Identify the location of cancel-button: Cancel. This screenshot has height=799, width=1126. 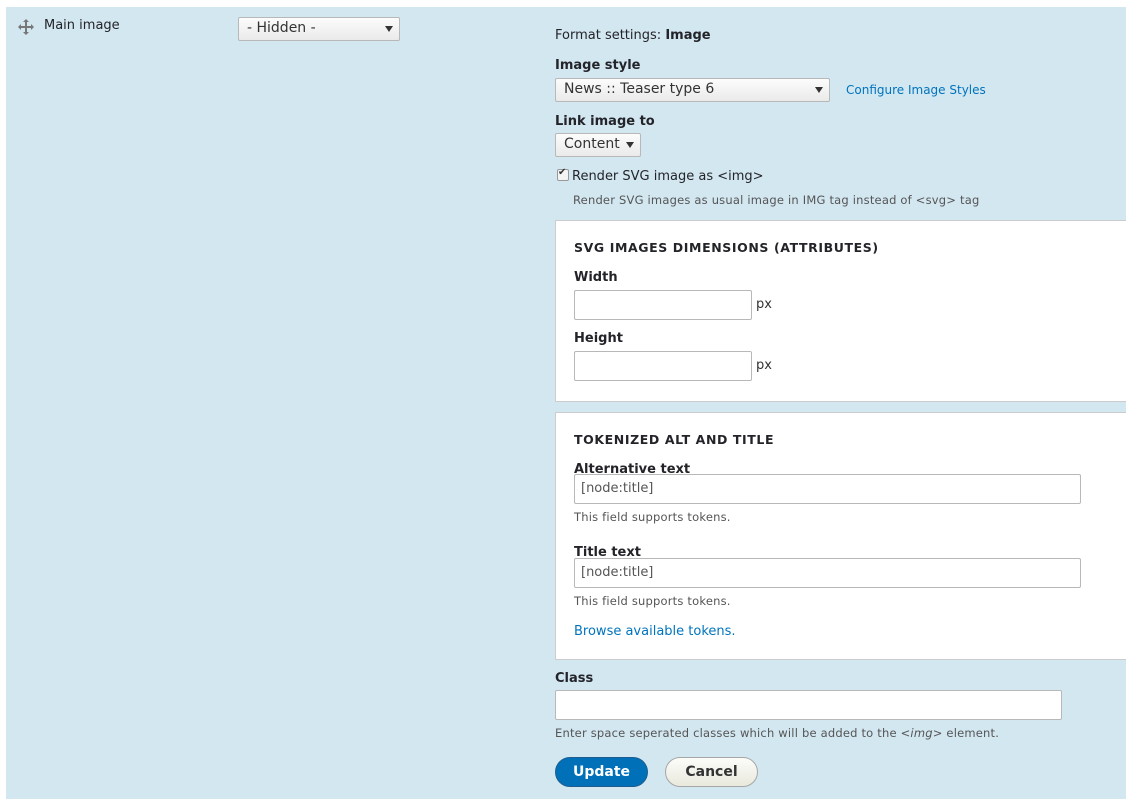
(711, 772).